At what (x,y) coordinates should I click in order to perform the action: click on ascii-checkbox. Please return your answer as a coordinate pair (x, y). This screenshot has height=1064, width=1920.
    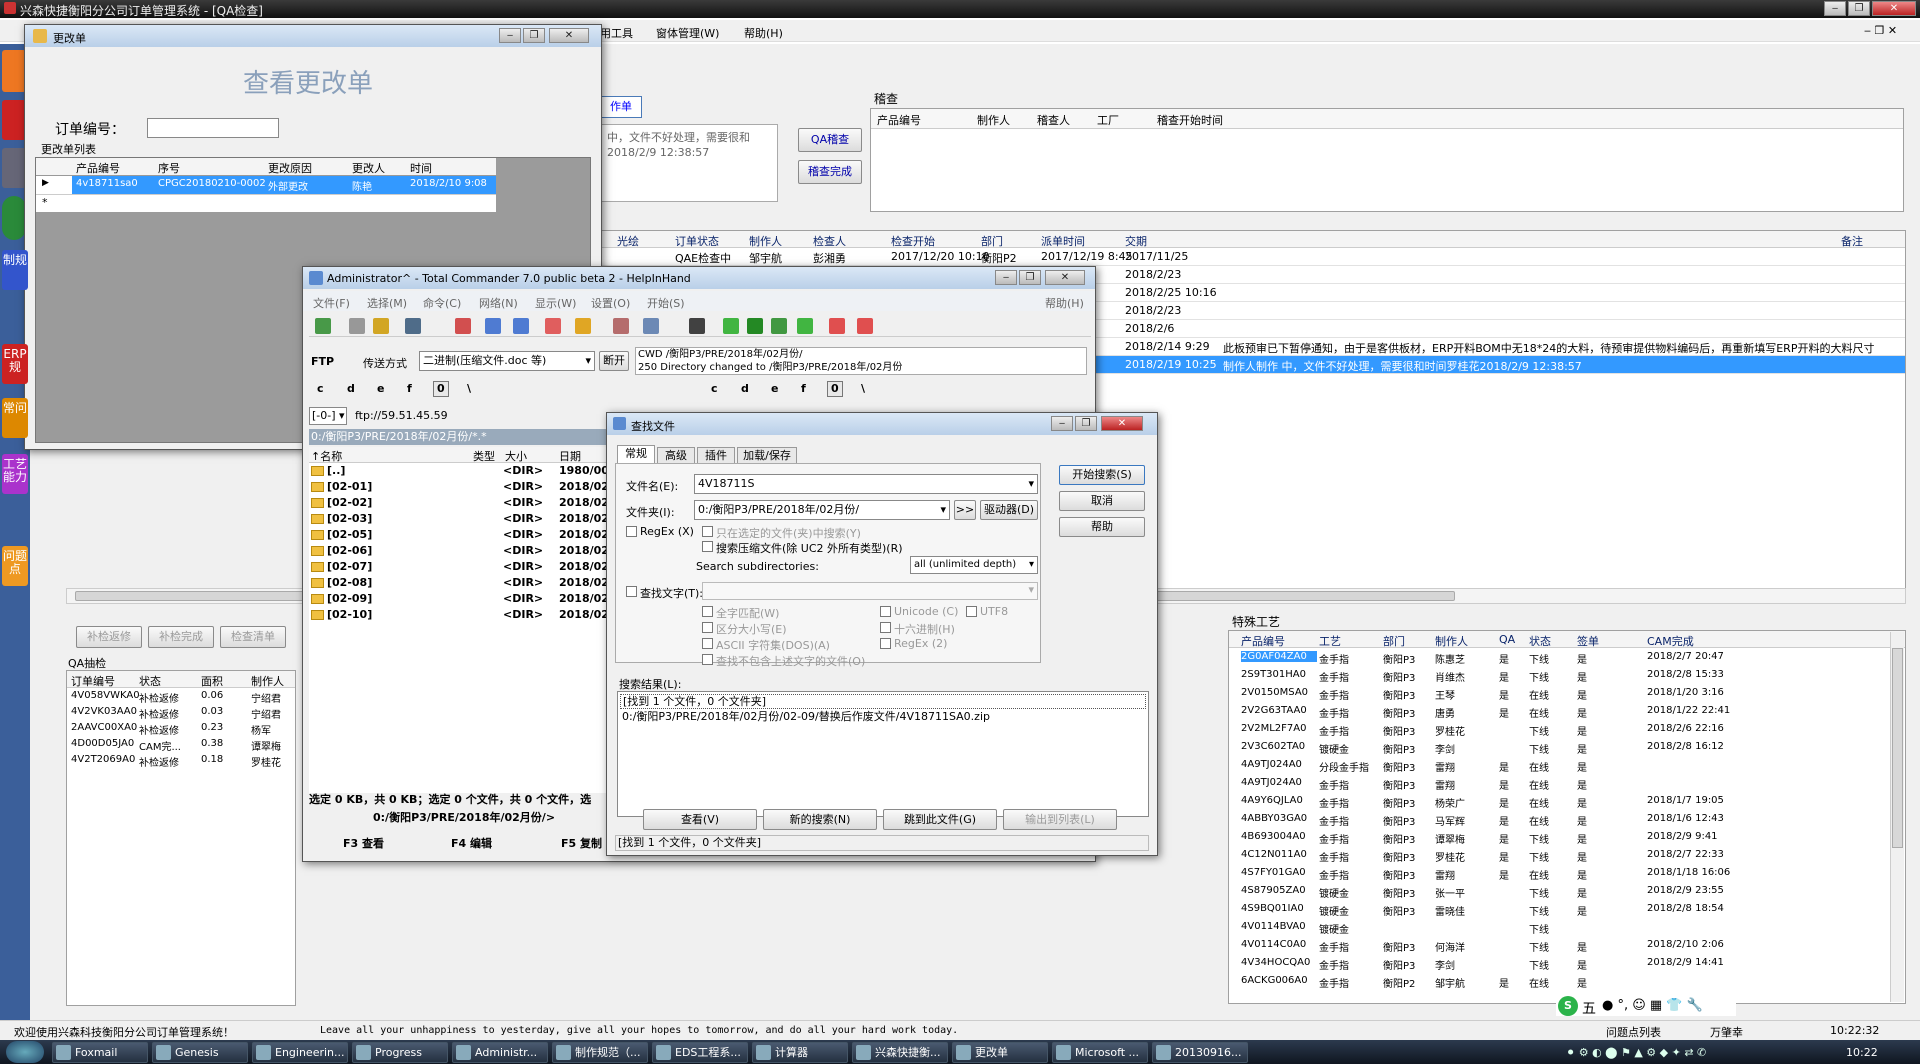
    Looking at the image, I should click on (707, 643).